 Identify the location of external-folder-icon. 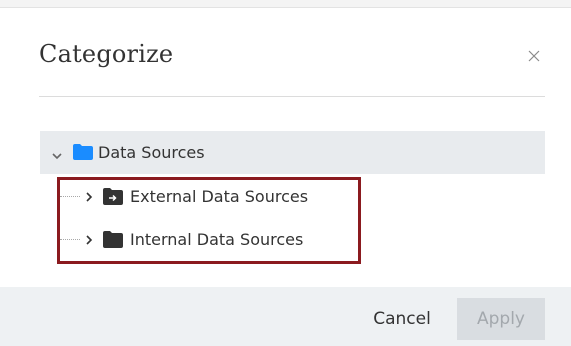
(113, 198).